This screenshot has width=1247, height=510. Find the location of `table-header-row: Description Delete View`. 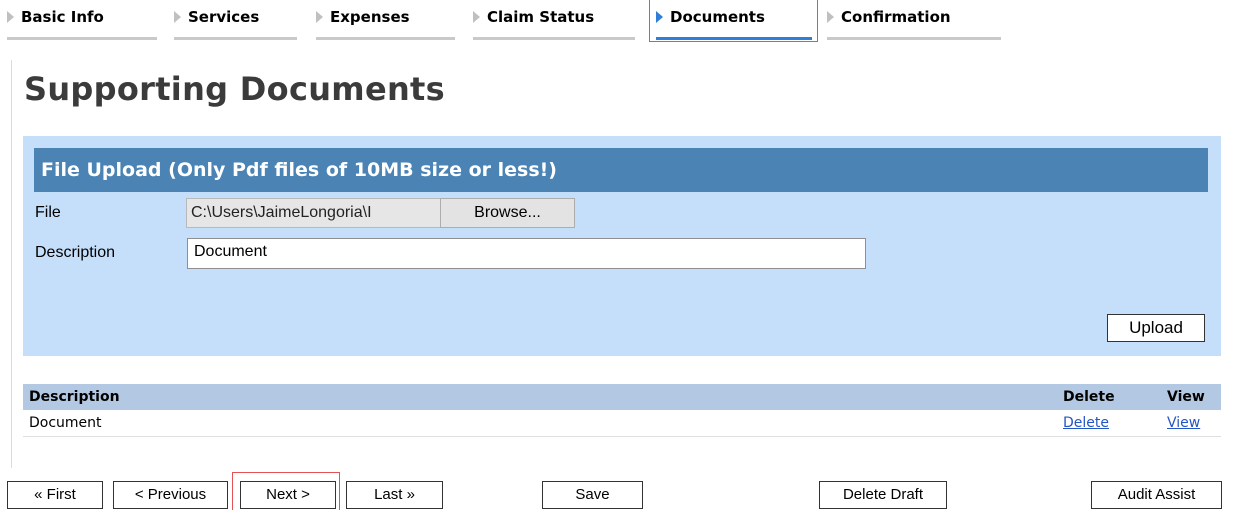

table-header-row: Description Delete View is located at coordinates (622, 397).